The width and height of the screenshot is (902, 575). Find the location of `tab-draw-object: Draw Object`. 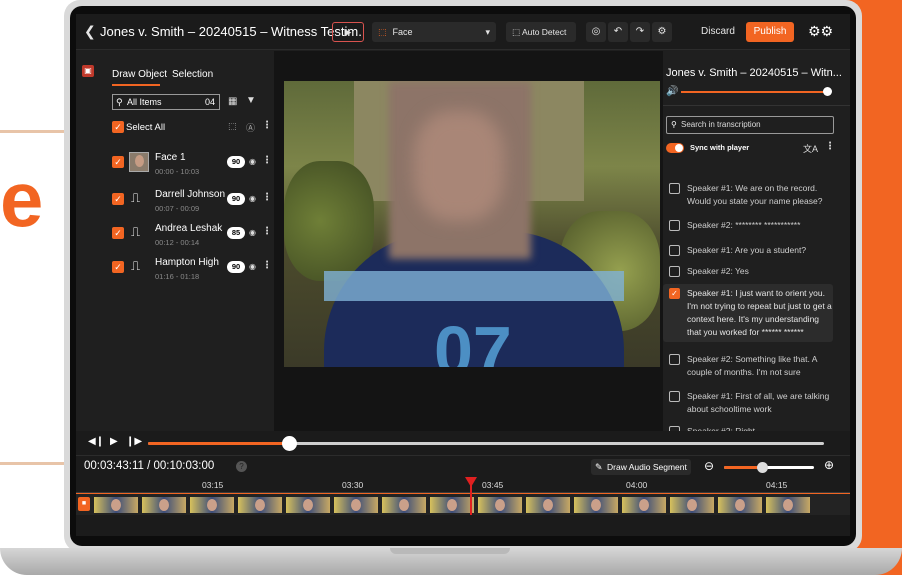

tab-draw-object: Draw Object is located at coordinates (139, 77).